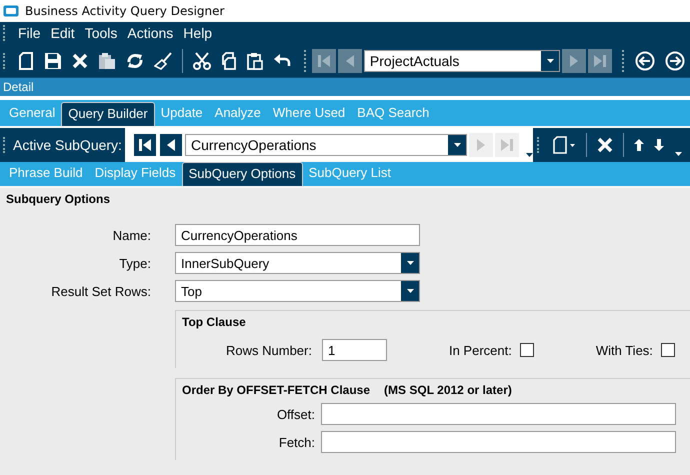  Describe the element at coordinates (107, 61) in the screenshot. I see `clipboard-icon` at that location.